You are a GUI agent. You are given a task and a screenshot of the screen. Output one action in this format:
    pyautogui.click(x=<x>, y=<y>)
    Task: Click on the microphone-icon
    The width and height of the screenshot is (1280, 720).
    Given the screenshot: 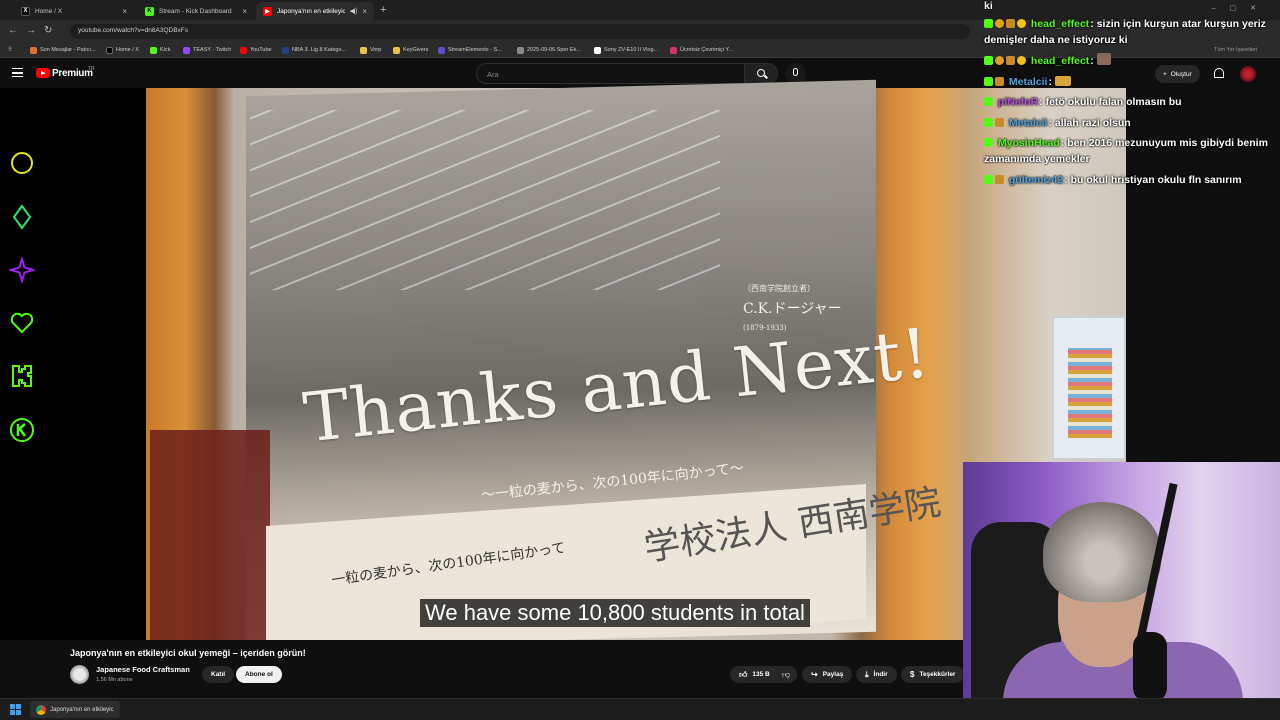 What is the action you would take?
    pyautogui.click(x=795, y=72)
    